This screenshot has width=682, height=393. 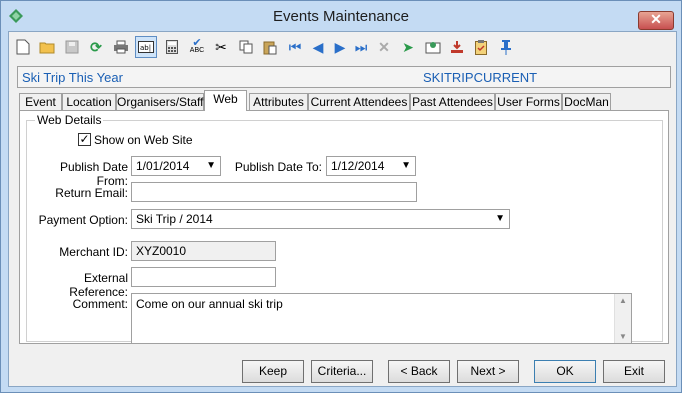 What do you see at coordinates (203, 277) in the screenshot?
I see `external-reference-field` at bounding box center [203, 277].